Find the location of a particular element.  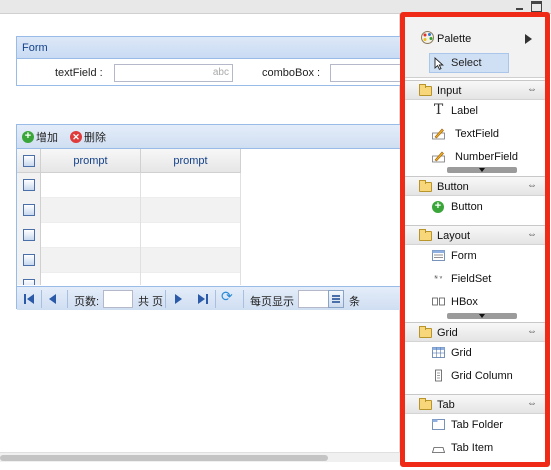

combobox-label: comboBox : is located at coordinates (291, 73).